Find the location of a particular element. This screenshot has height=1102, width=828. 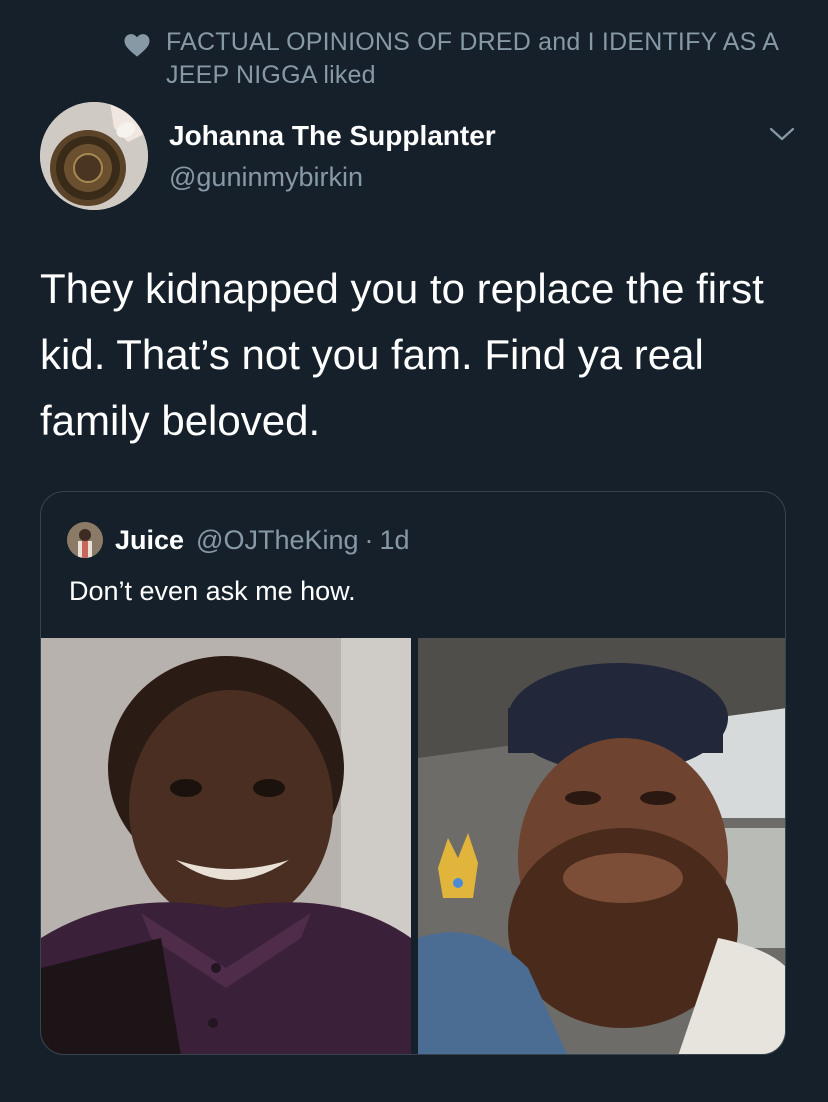

chevron-down-icon is located at coordinates (782, 134).